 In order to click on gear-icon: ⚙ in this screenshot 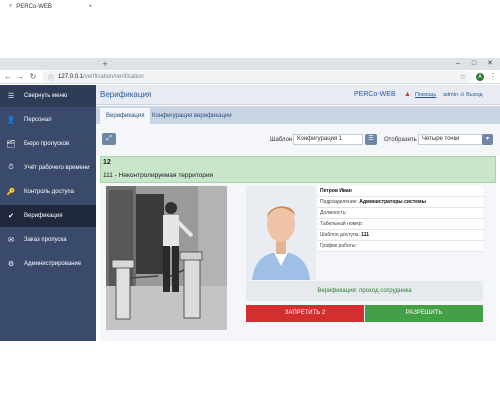, I will do `click(11, 264)`.